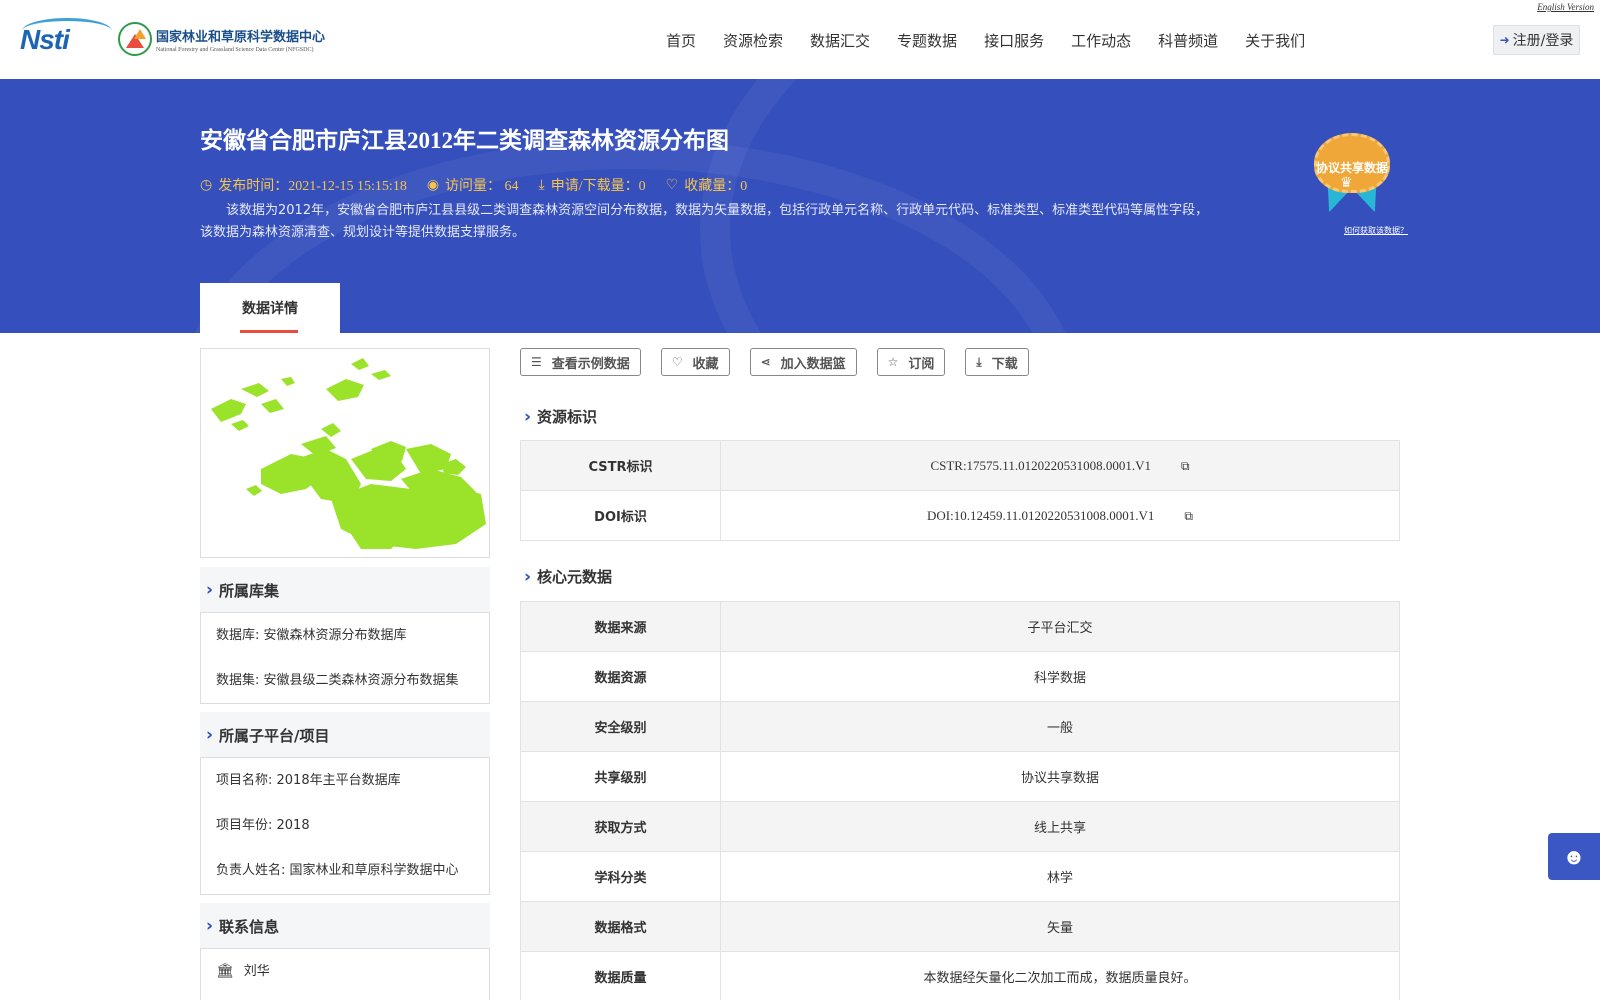  I want to click on library-section-header: › 所属库集, so click(345, 590).